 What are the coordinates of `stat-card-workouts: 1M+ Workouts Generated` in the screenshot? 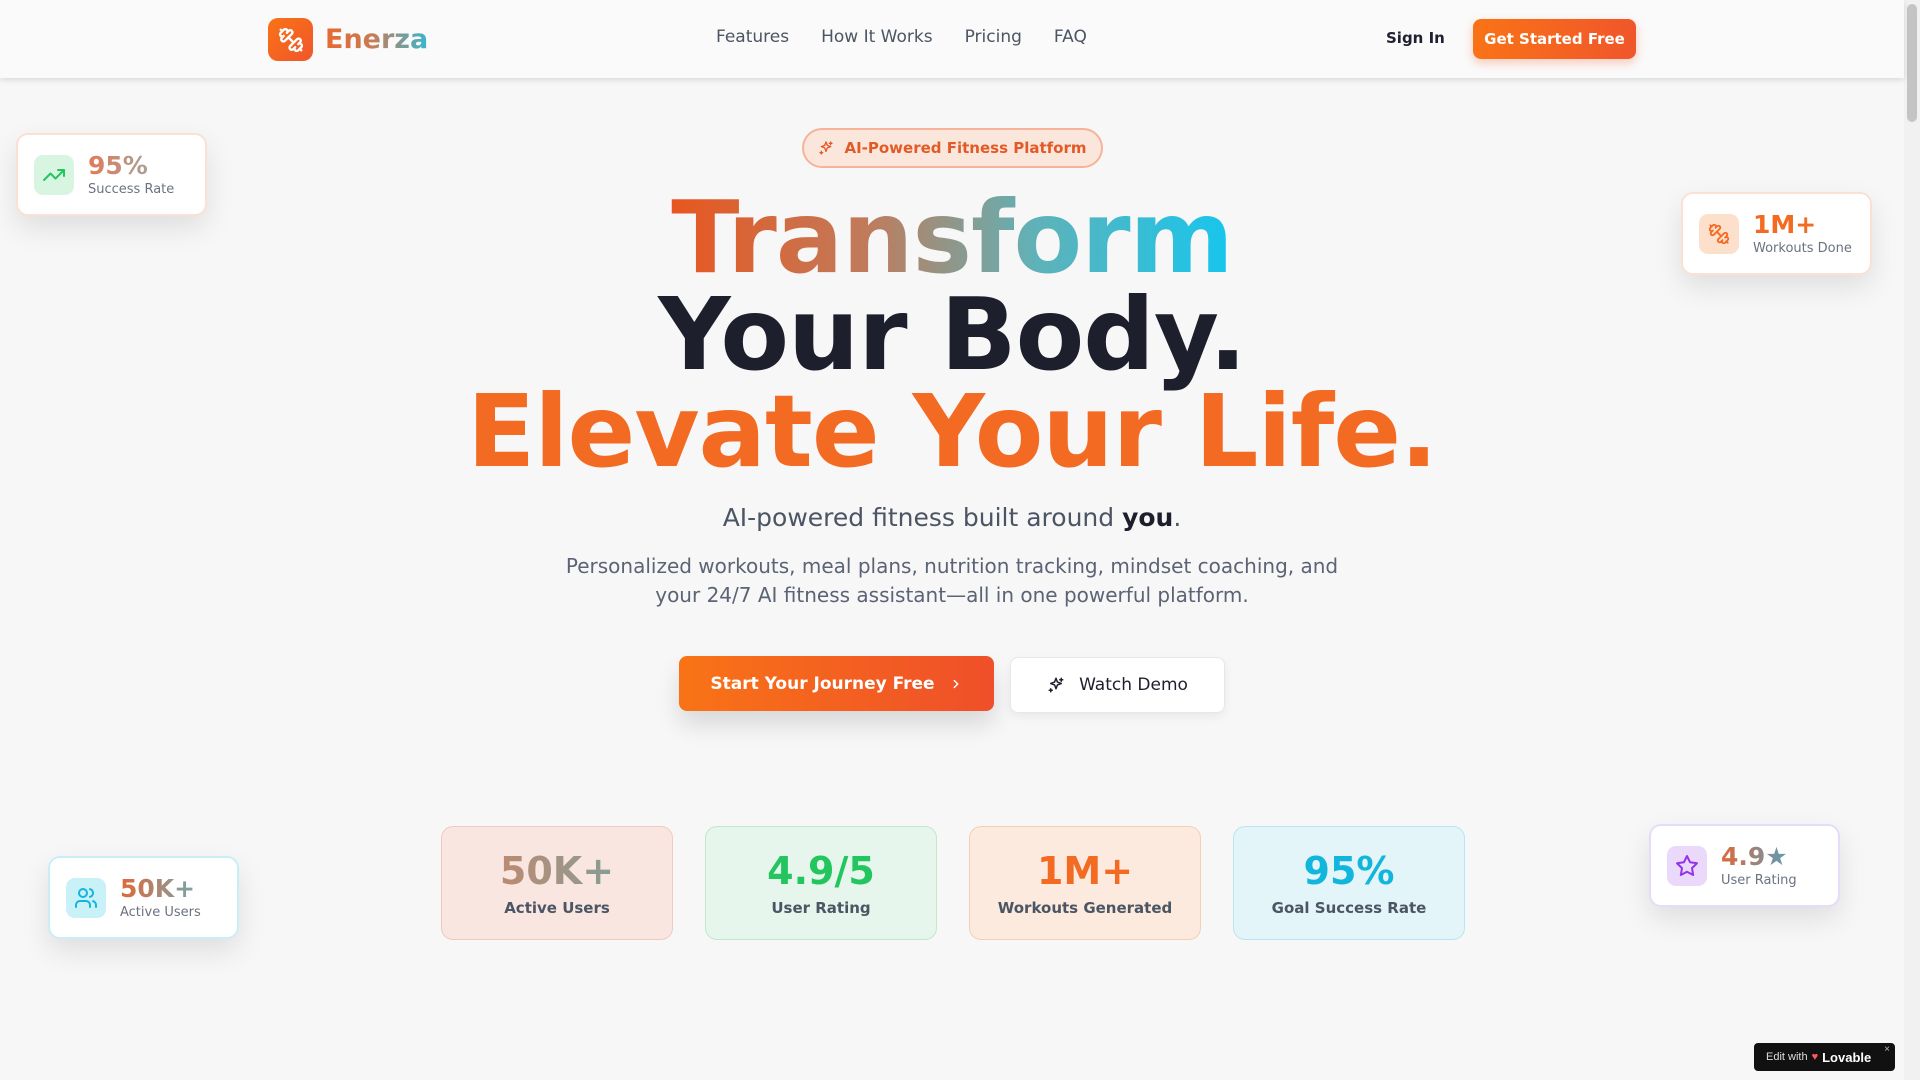 It's located at (1085, 883).